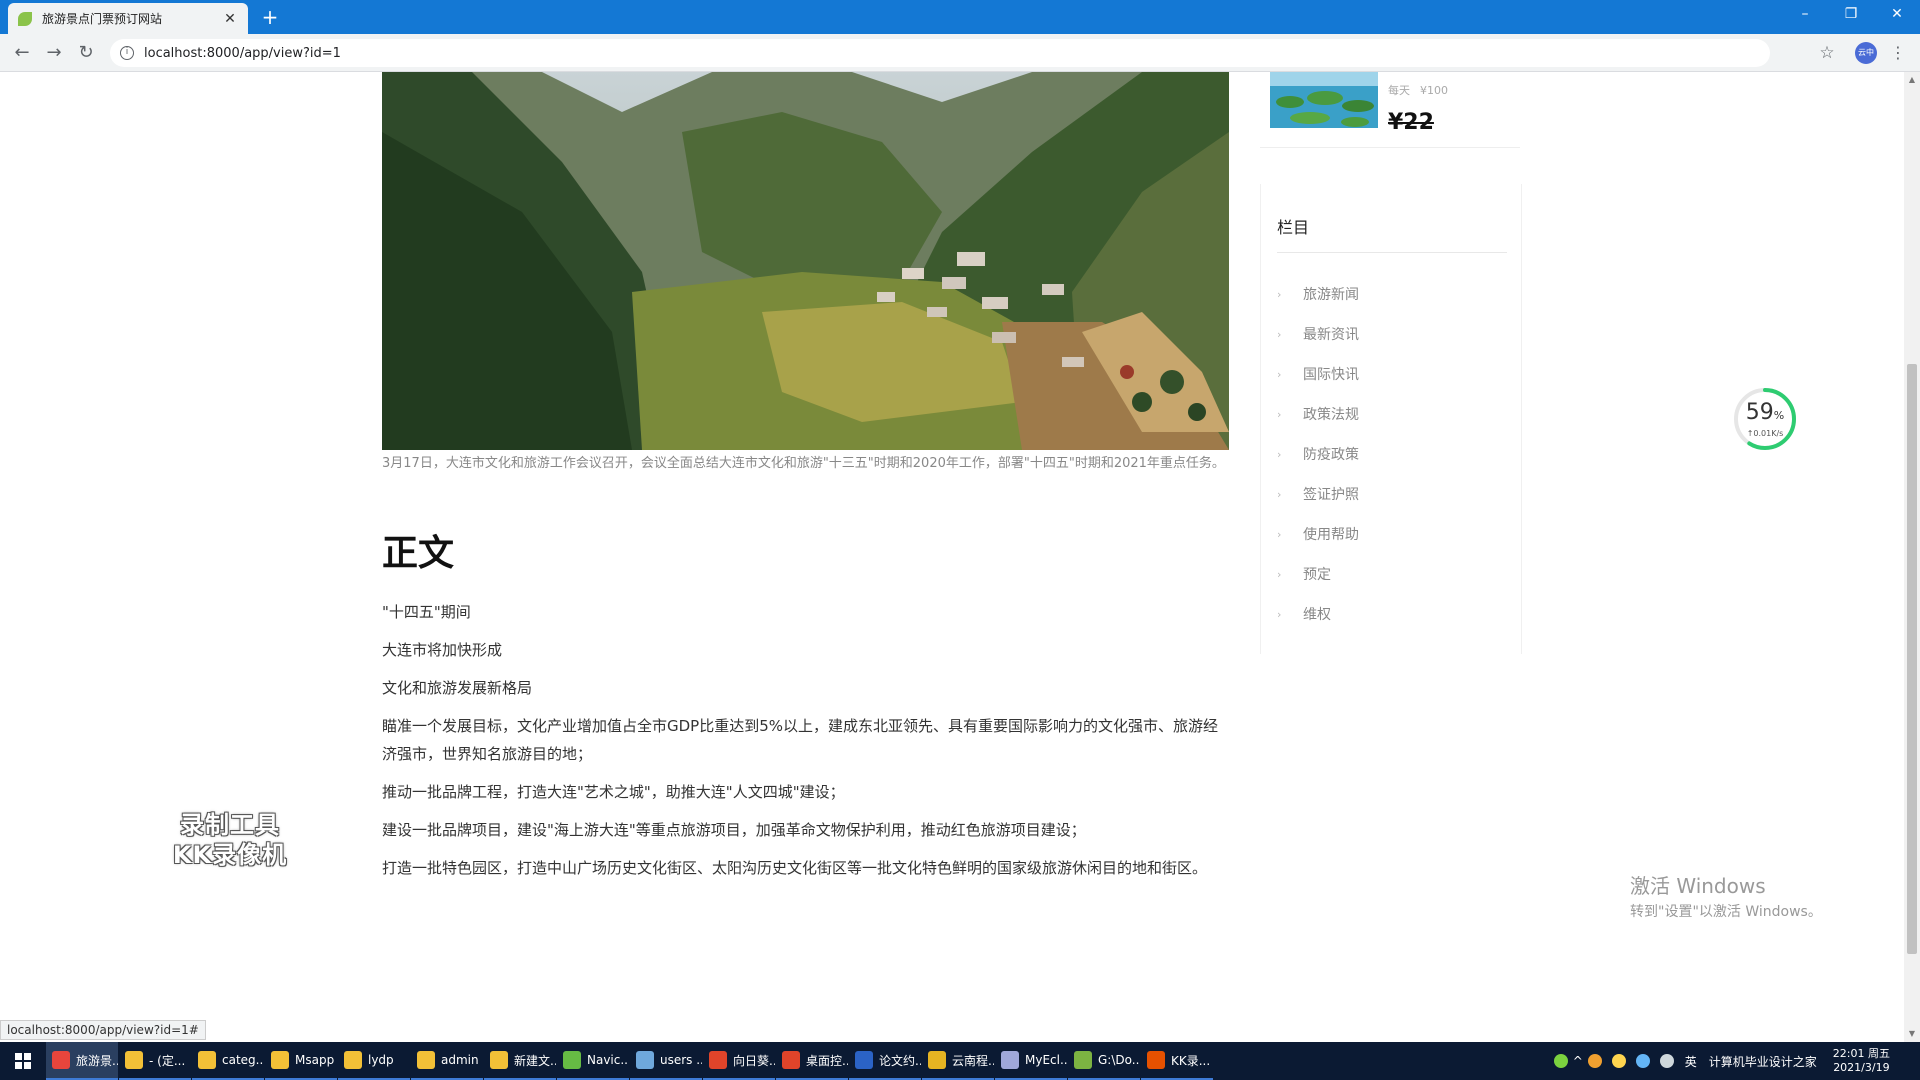  What do you see at coordinates (1762, 1061) in the screenshot?
I see `tray-overlay-text: 计算机毕业设计之家` at bounding box center [1762, 1061].